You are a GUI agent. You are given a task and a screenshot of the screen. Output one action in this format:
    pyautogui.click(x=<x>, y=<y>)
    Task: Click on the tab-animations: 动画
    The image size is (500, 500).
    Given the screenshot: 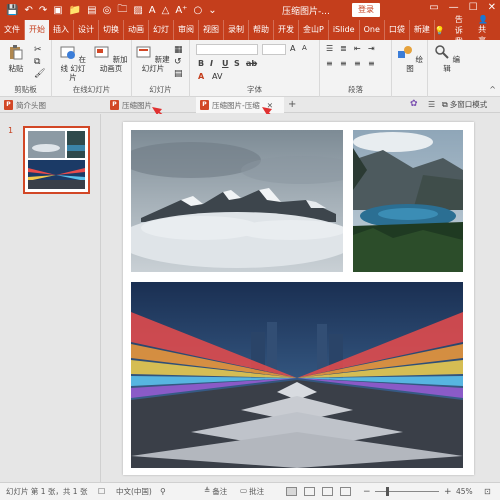 What is the action you would take?
    pyautogui.click(x=136, y=30)
    